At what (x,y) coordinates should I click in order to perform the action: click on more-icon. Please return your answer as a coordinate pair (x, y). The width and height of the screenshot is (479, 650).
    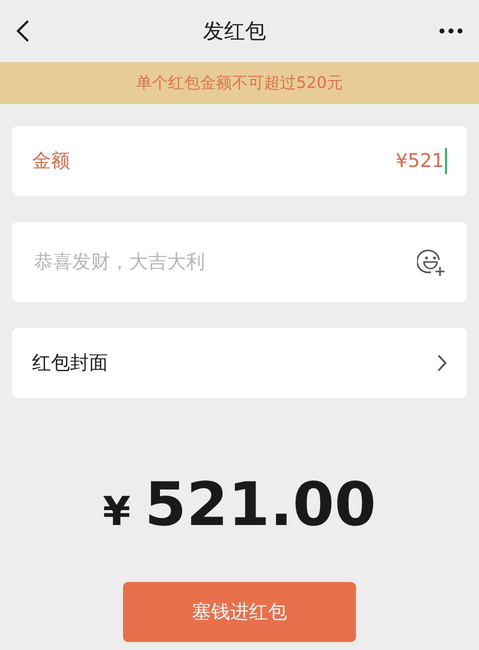
    Looking at the image, I should click on (451, 31).